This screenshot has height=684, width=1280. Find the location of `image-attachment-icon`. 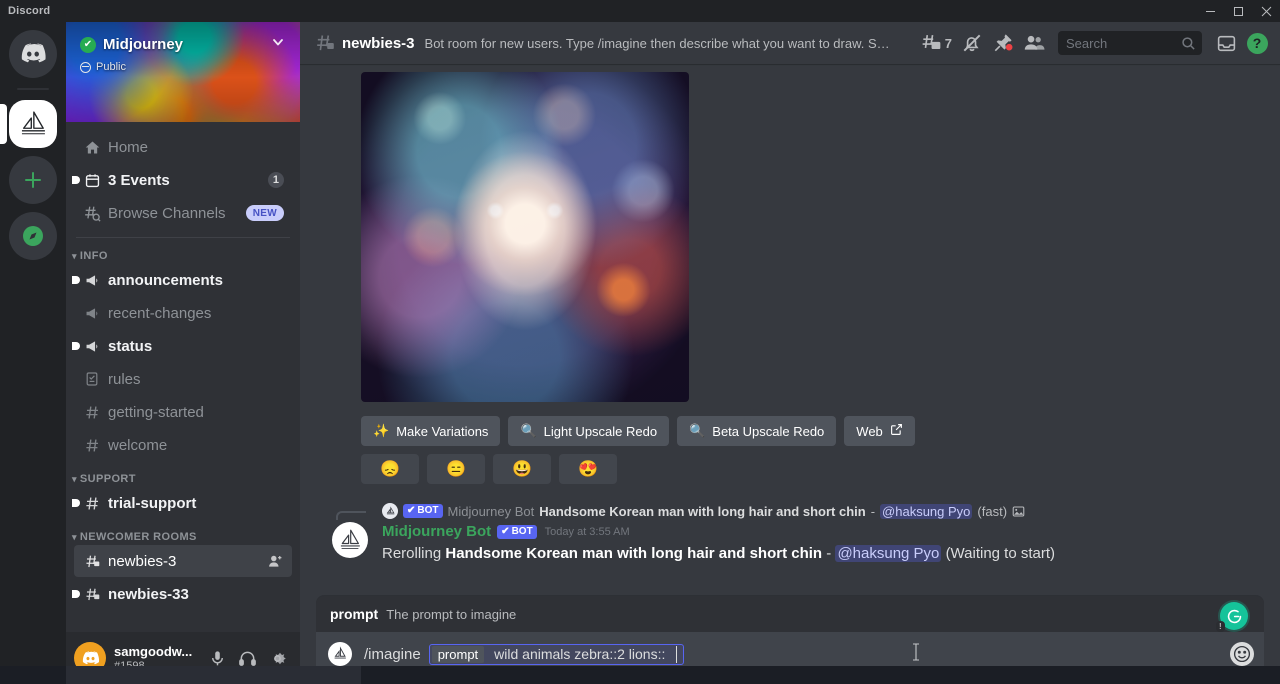

image-attachment-icon is located at coordinates (1018, 511).